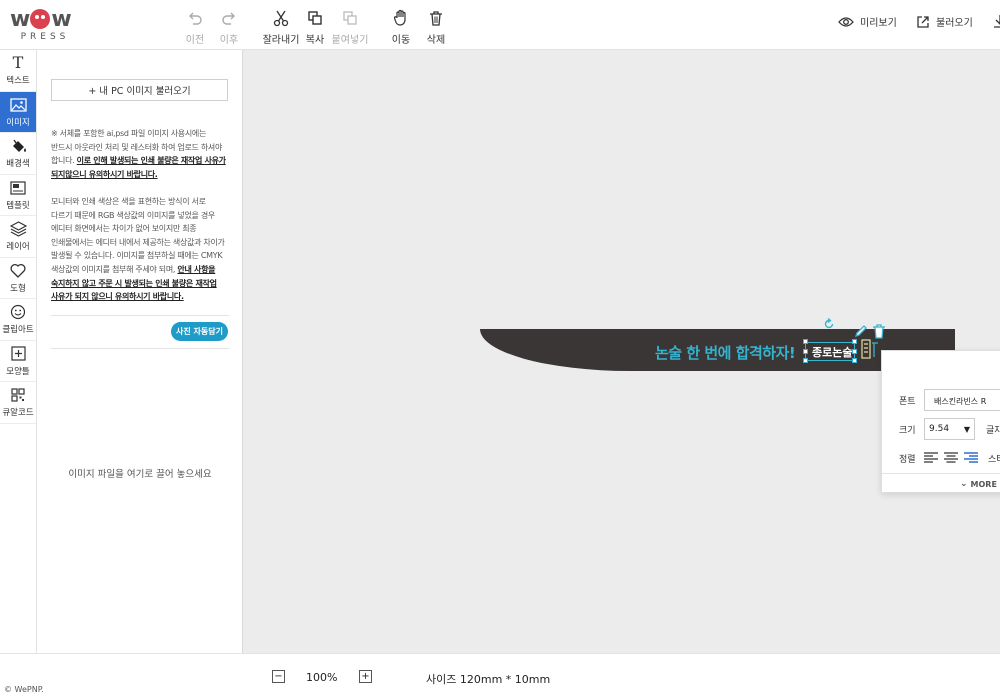 This screenshot has height=700, width=1000. Describe the element at coordinates (907, 460) in the screenshot. I see `align-label: 정렬` at that location.